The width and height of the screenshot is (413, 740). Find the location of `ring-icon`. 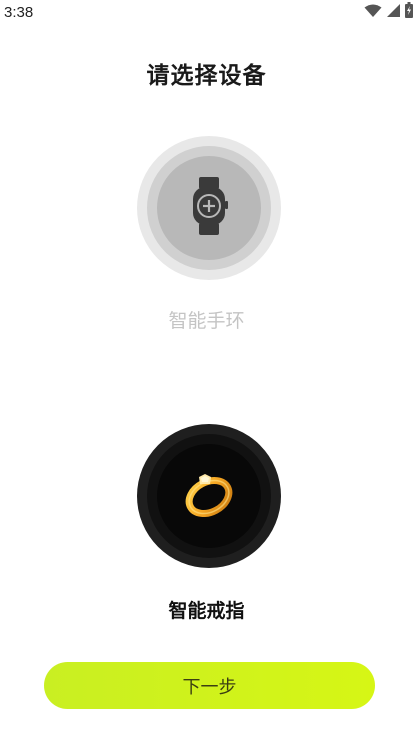

ring-icon is located at coordinates (209, 496).